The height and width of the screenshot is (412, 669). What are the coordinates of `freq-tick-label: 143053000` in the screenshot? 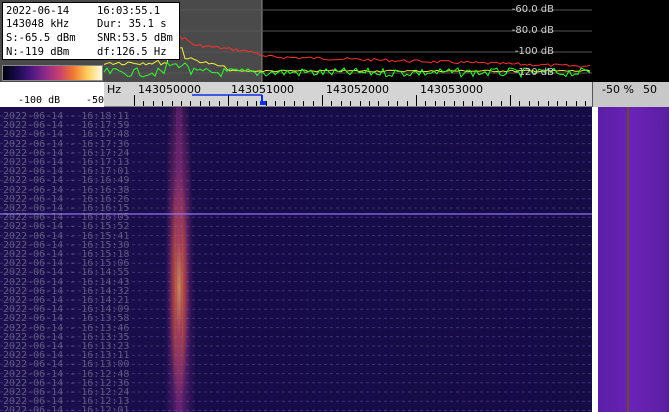 It's located at (451, 89).